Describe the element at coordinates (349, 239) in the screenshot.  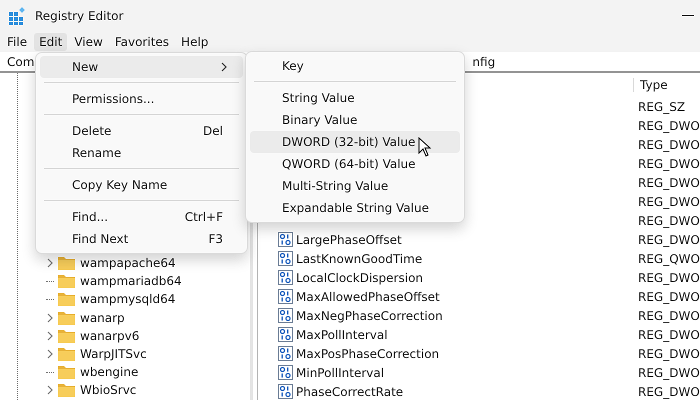
I see `value-name: LargePhaseOffset` at that location.